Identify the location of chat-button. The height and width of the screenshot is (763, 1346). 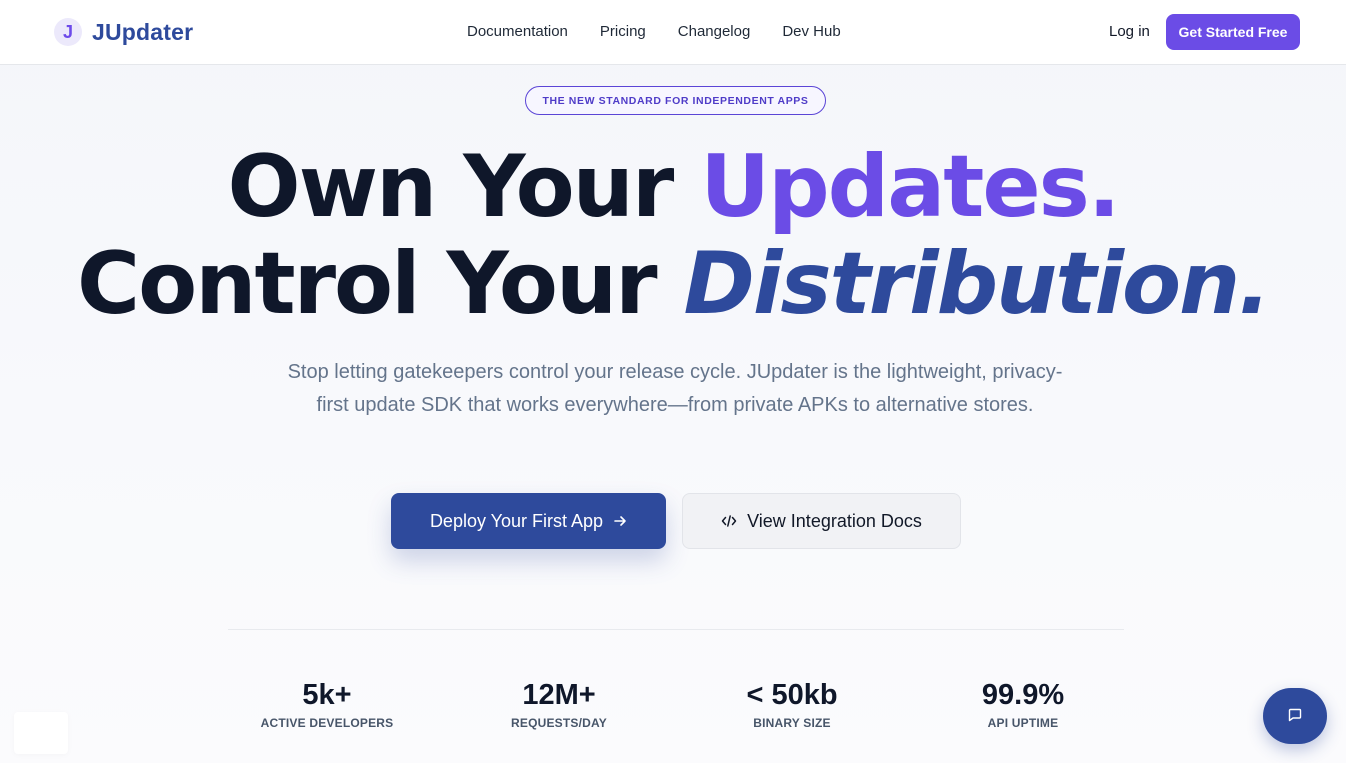
(1295, 716).